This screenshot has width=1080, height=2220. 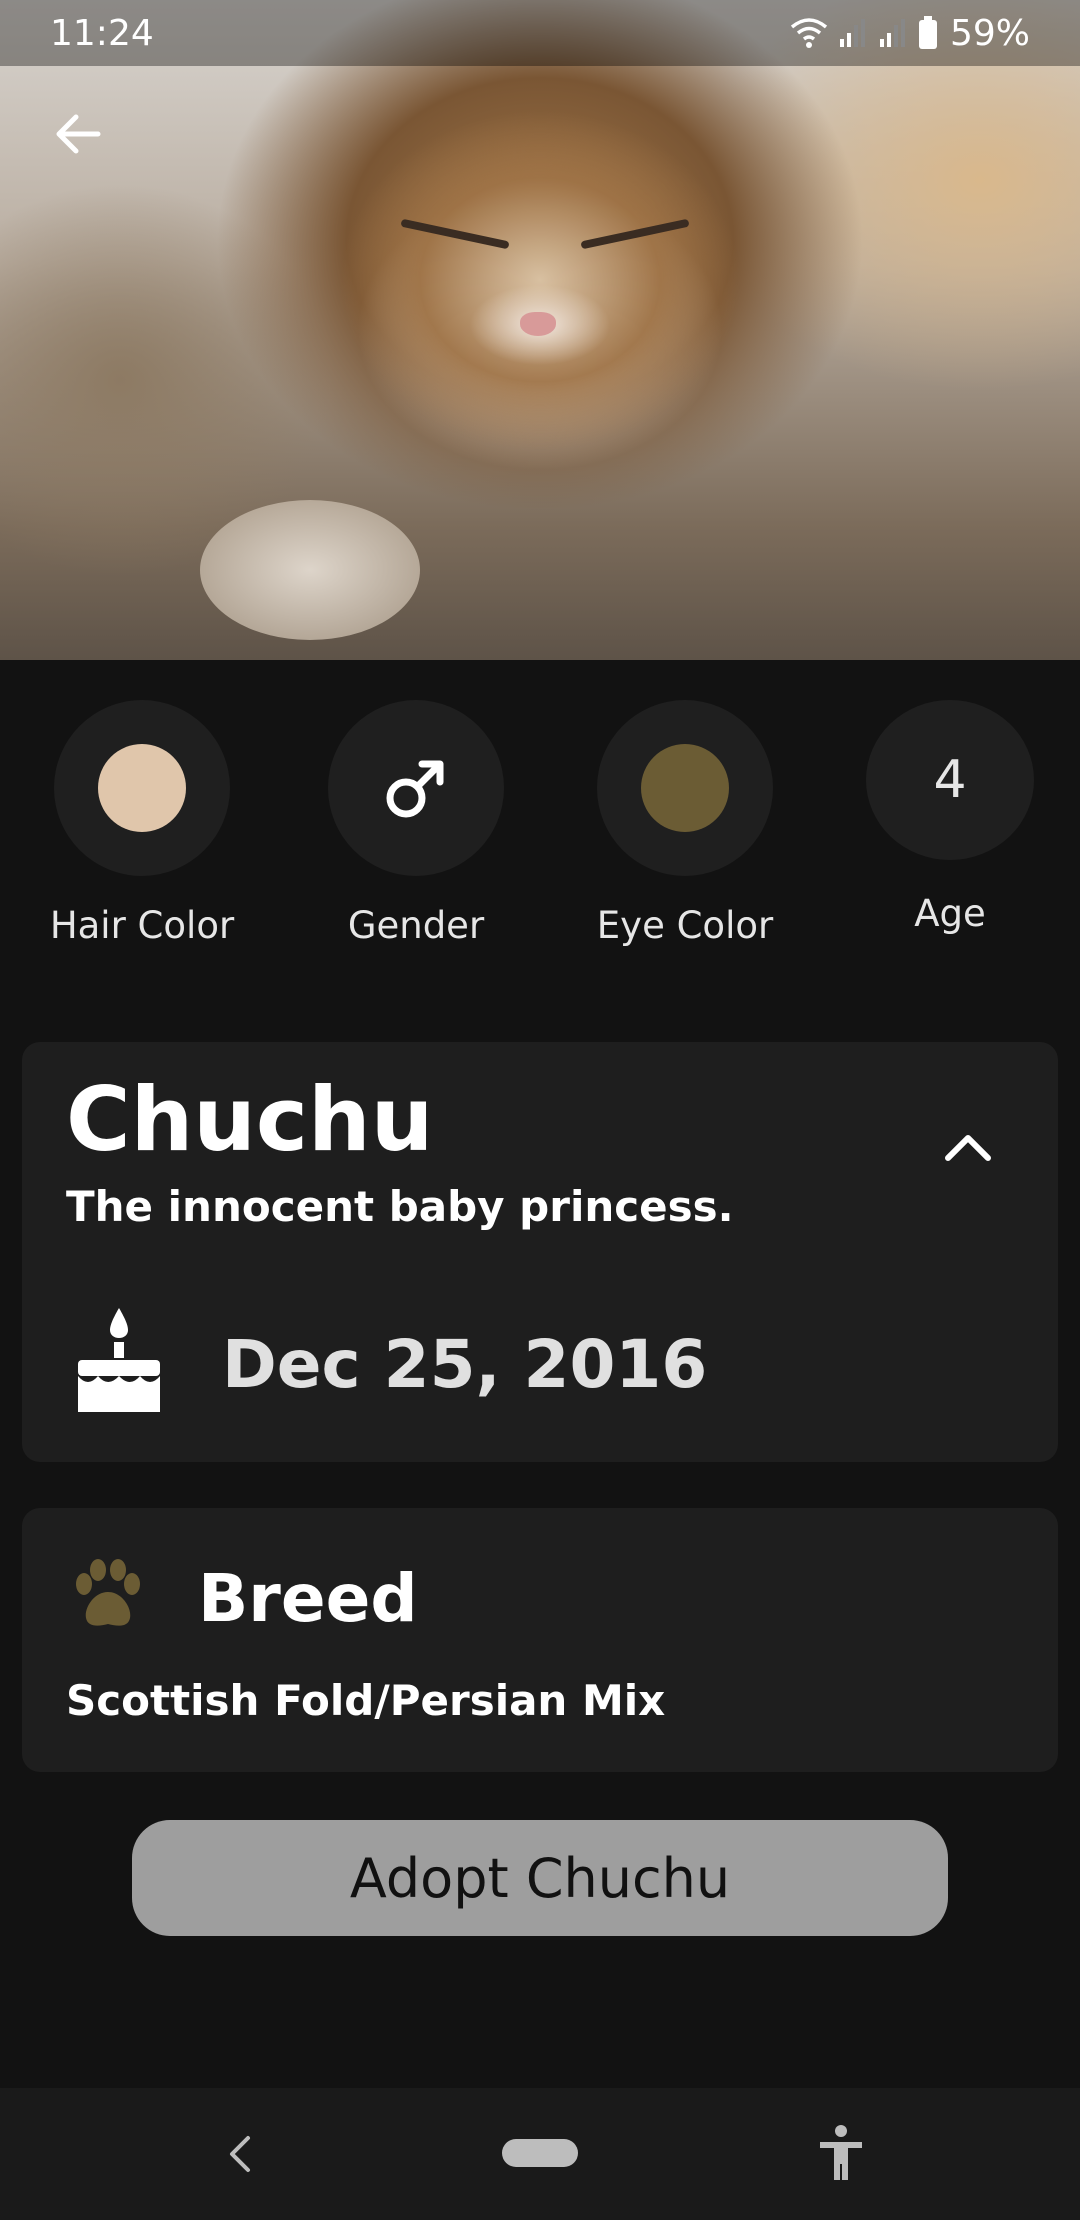 What do you see at coordinates (540, 280) in the screenshot?
I see `cat-face-shape` at bounding box center [540, 280].